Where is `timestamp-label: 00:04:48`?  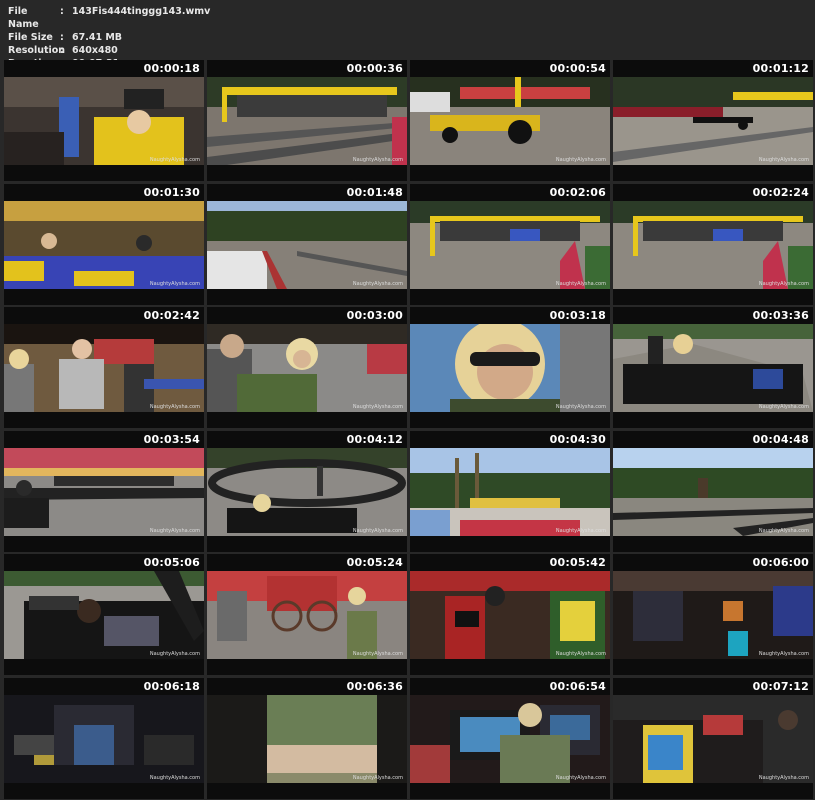 timestamp-label: 00:04:48 is located at coordinates (780, 439).